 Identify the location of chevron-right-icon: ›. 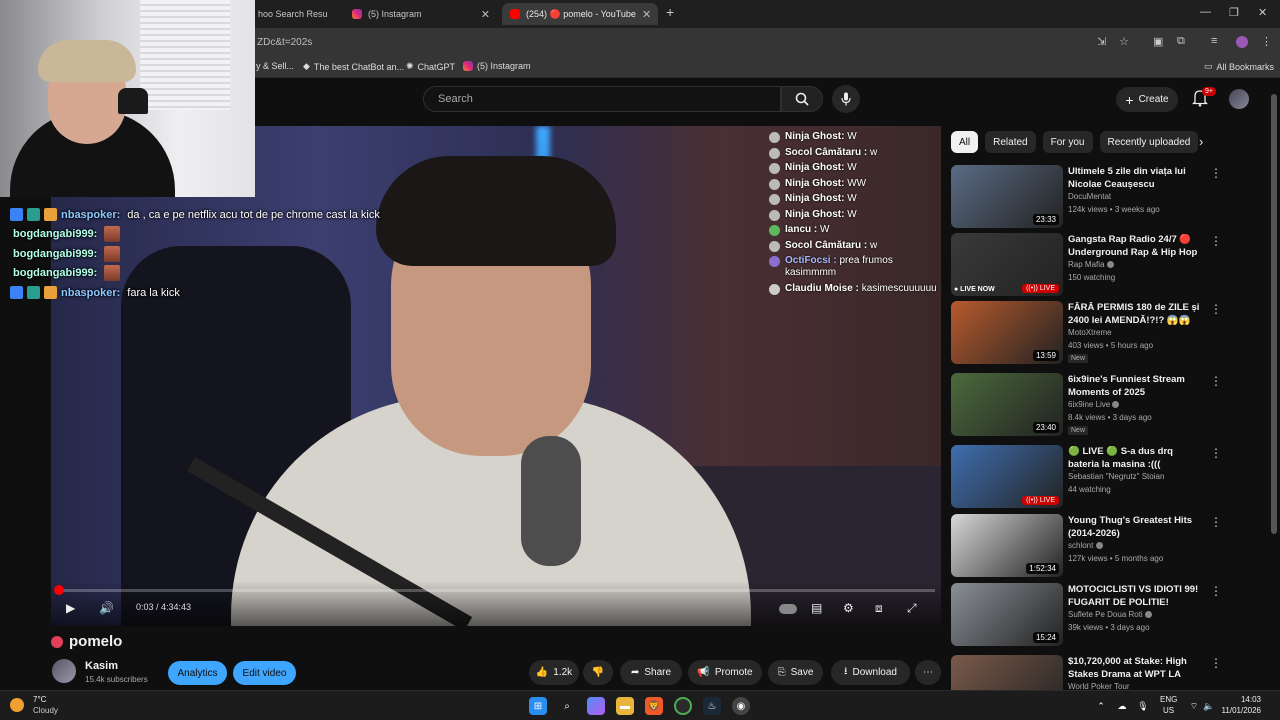
(1201, 141).